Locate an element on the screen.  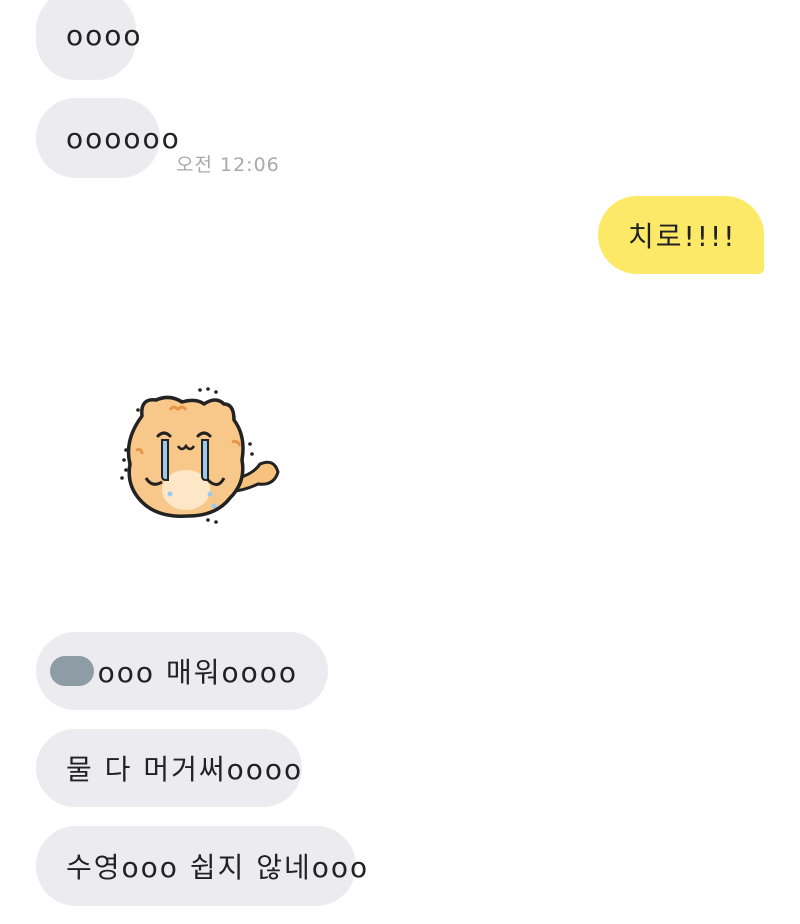
message-text: 수영ooo 쉽지 않네ooo is located at coordinates (218, 867).